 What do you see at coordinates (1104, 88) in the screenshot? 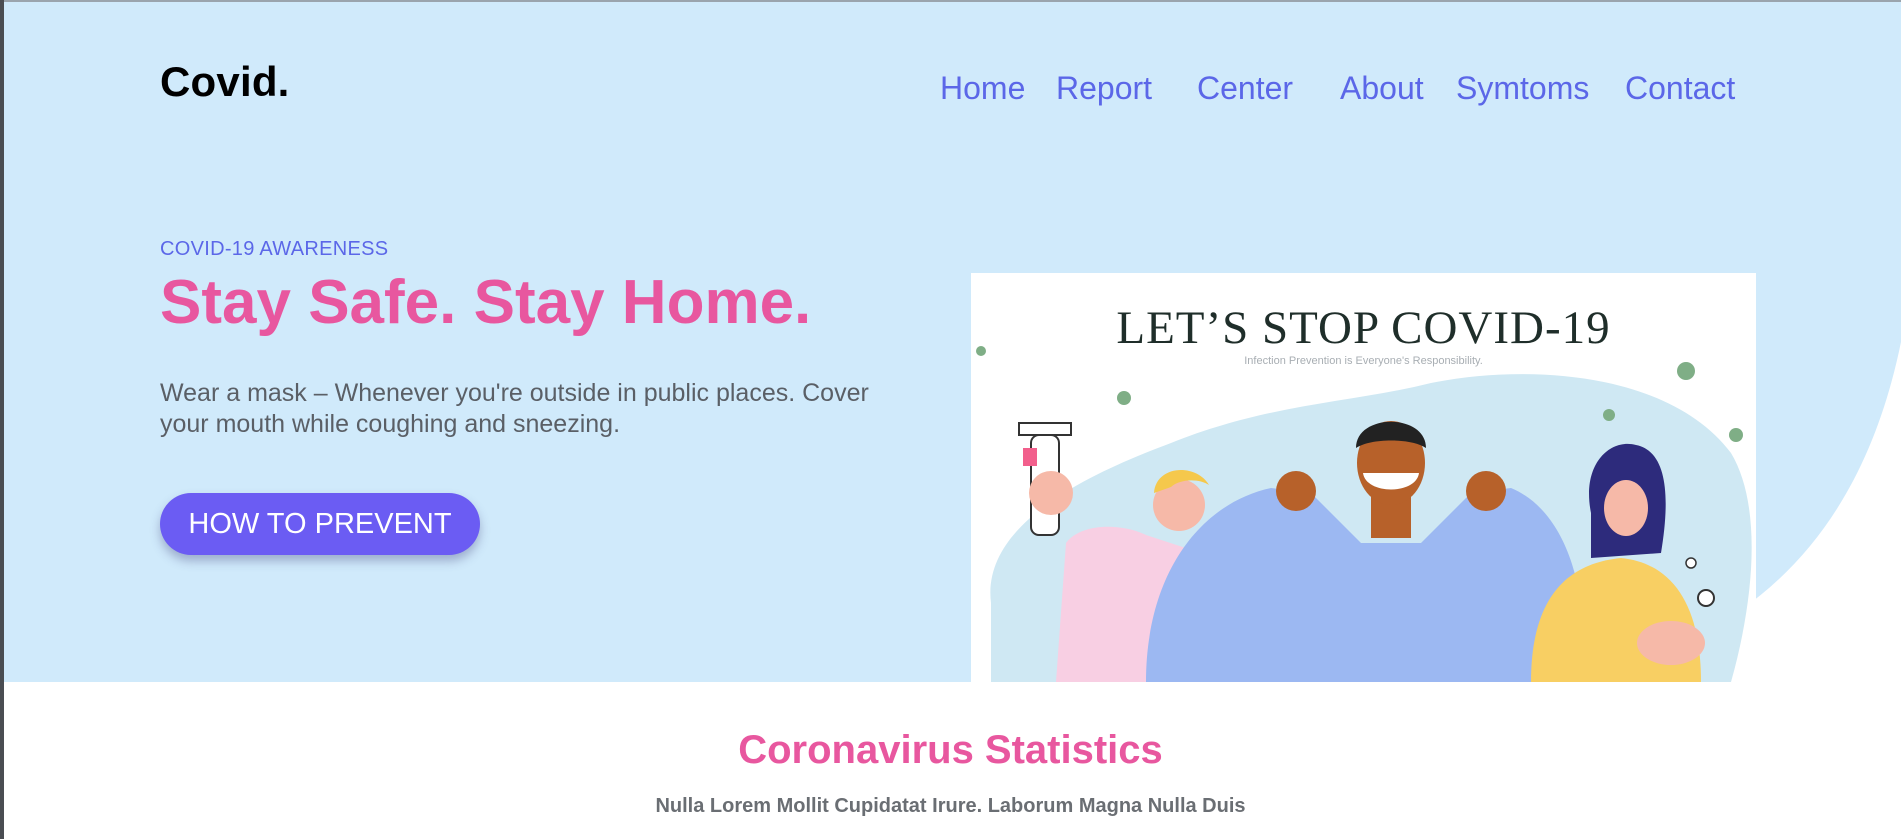
I see `nav-report: Report` at bounding box center [1104, 88].